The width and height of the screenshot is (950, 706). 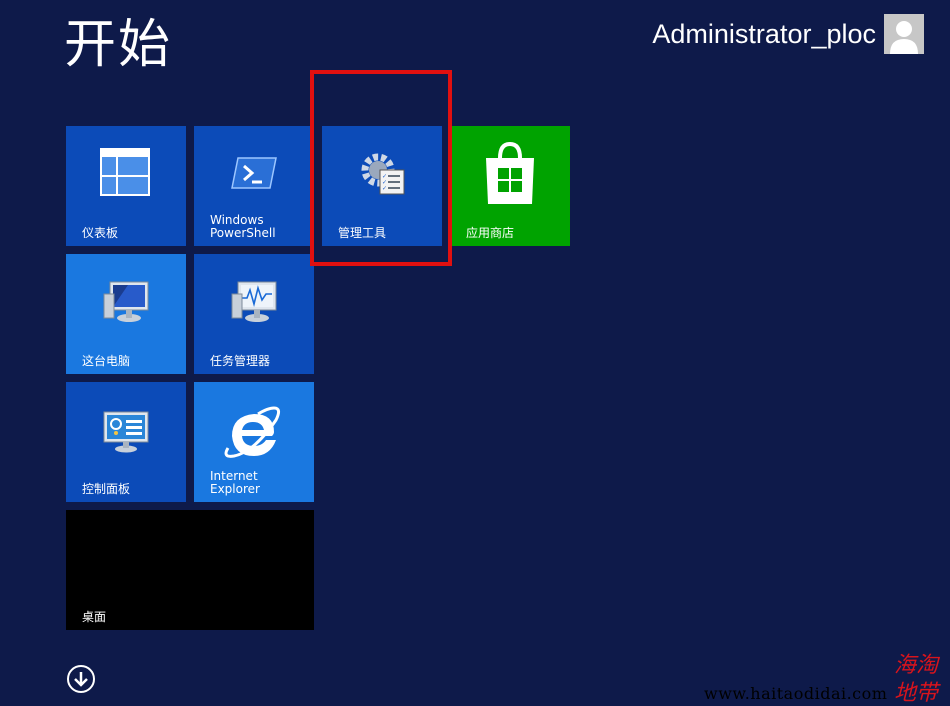 What do you see at coordinates (94, 617) in the screenshot?
I see `tile-label: 桌面` at bounding box center [94, 617].